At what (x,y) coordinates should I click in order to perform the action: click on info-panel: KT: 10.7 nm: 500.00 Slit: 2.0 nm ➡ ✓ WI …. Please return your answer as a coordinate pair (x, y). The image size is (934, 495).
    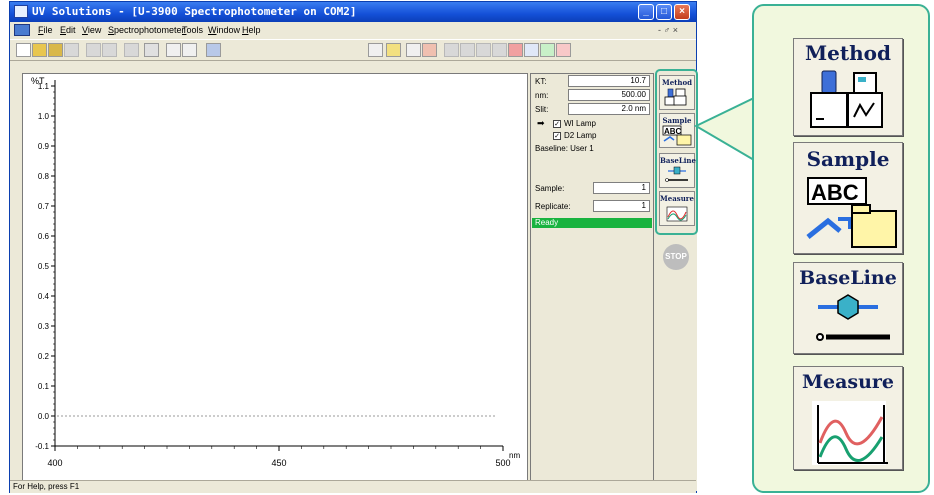
    Looking at the image, I should click on (592, 282).